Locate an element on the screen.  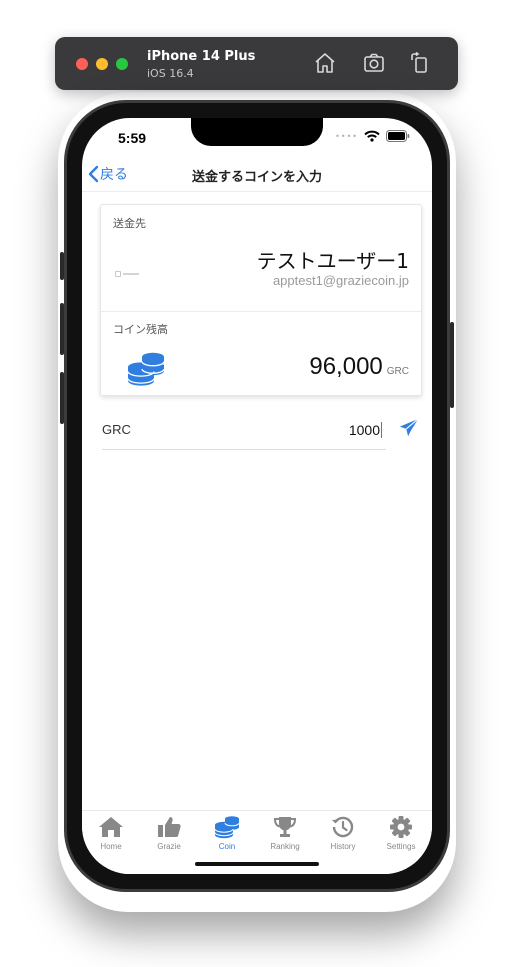
amount-input: 1000 is located at coordinates (365, 430).